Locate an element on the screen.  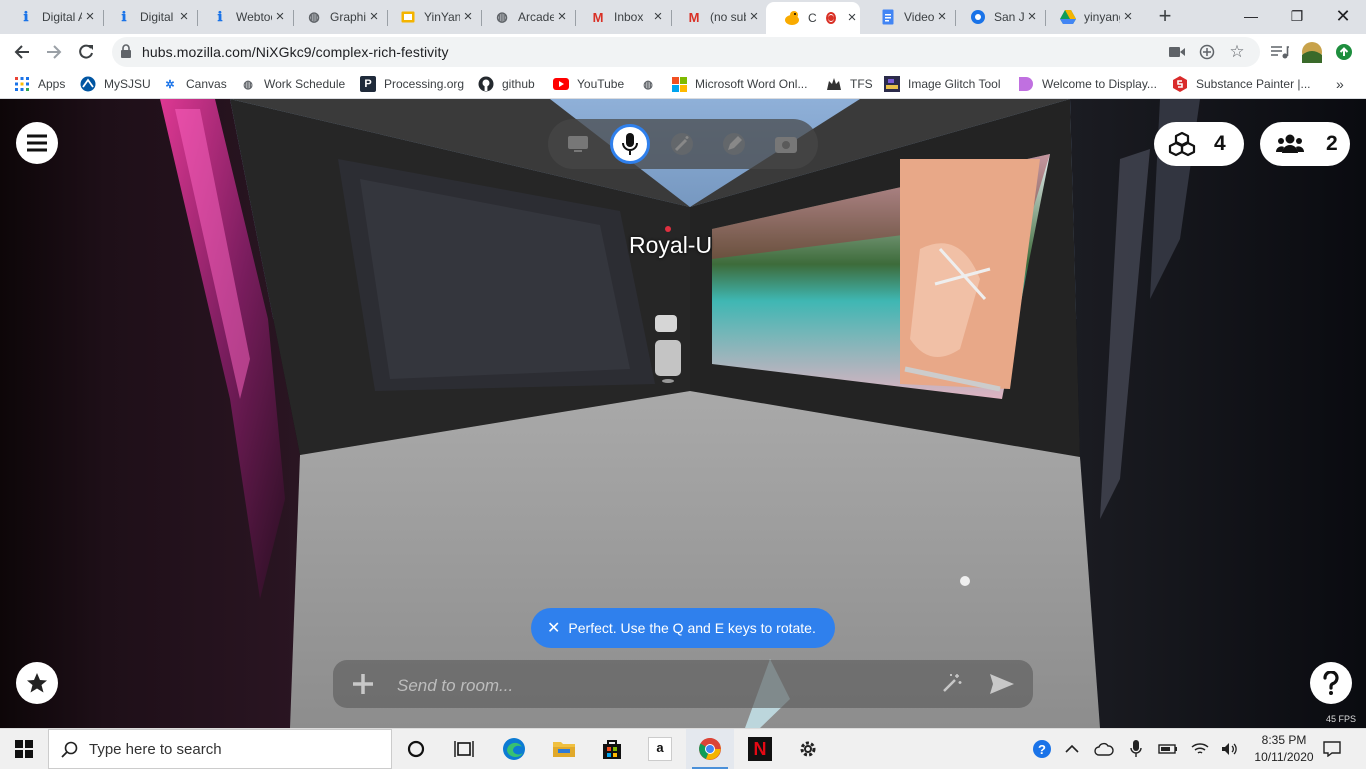
tab-yinyang-slides: YinYang × is located at coordinates (432, 17).